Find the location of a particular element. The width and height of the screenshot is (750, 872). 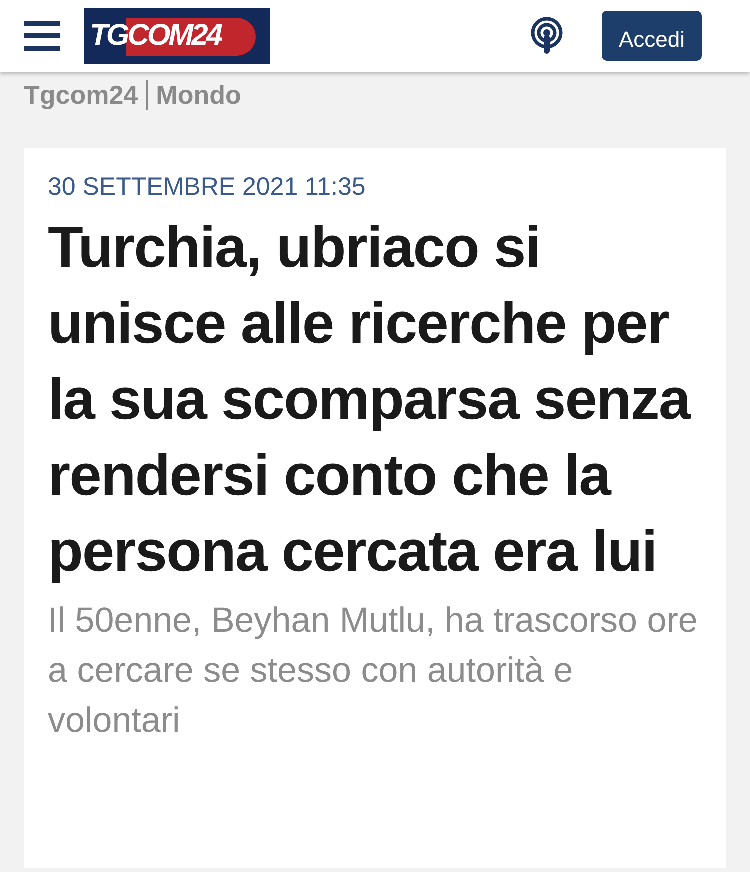

article-date: 30 SETTEMBRE 2021 11:35 is located at coordinates (207, 187).